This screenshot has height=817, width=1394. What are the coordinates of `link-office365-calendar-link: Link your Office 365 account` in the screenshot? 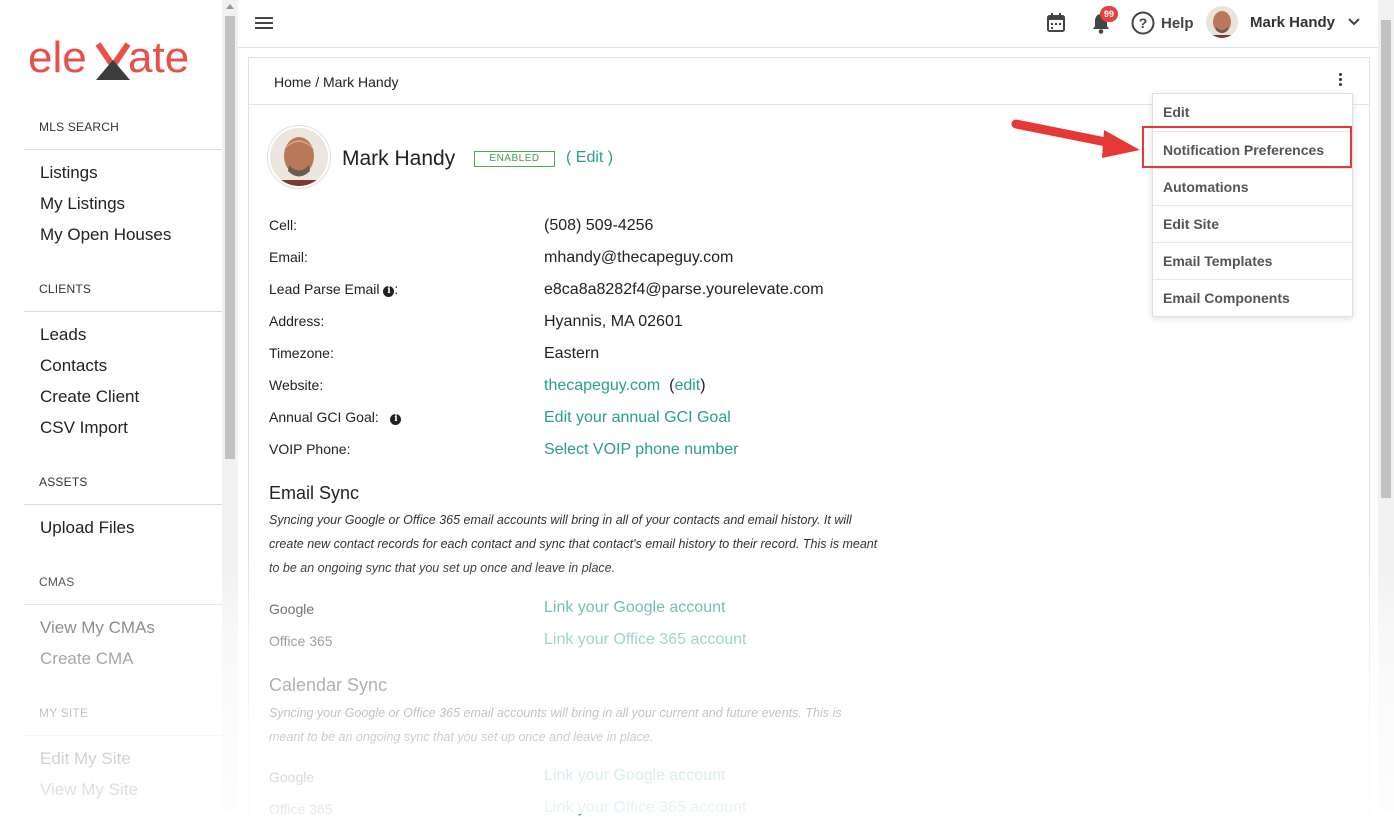 It's located at (645, 808).